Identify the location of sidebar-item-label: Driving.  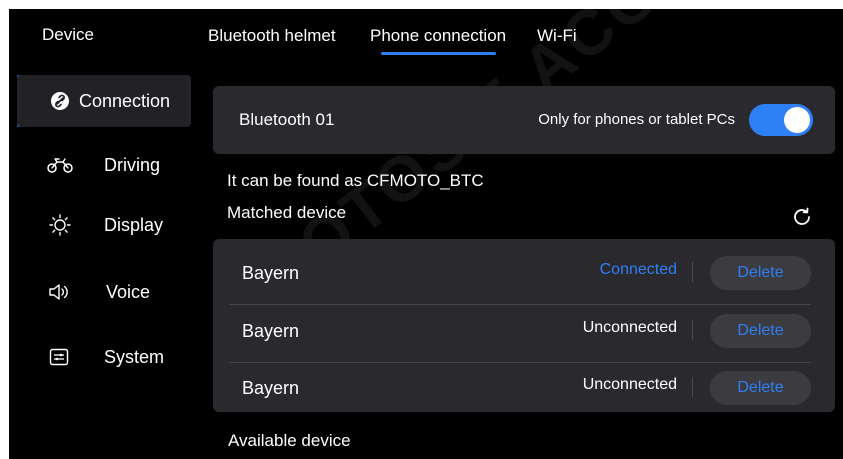
(132, 164).